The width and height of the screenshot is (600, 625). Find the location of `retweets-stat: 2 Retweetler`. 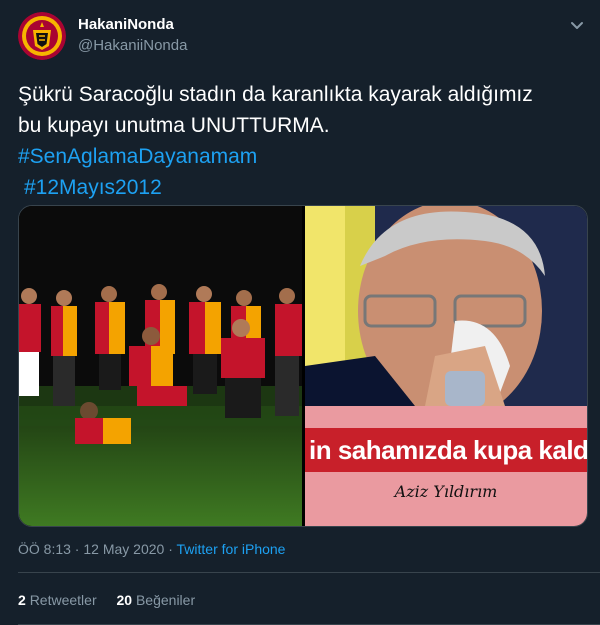

retweets-stat: 2 Retweetler is located at coordinates (57, 600).